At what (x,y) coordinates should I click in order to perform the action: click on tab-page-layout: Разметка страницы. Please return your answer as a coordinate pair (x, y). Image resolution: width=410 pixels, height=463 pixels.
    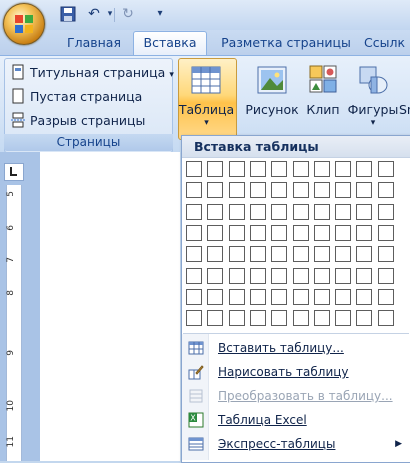
    Looking at the image, I should click on (286, 43).